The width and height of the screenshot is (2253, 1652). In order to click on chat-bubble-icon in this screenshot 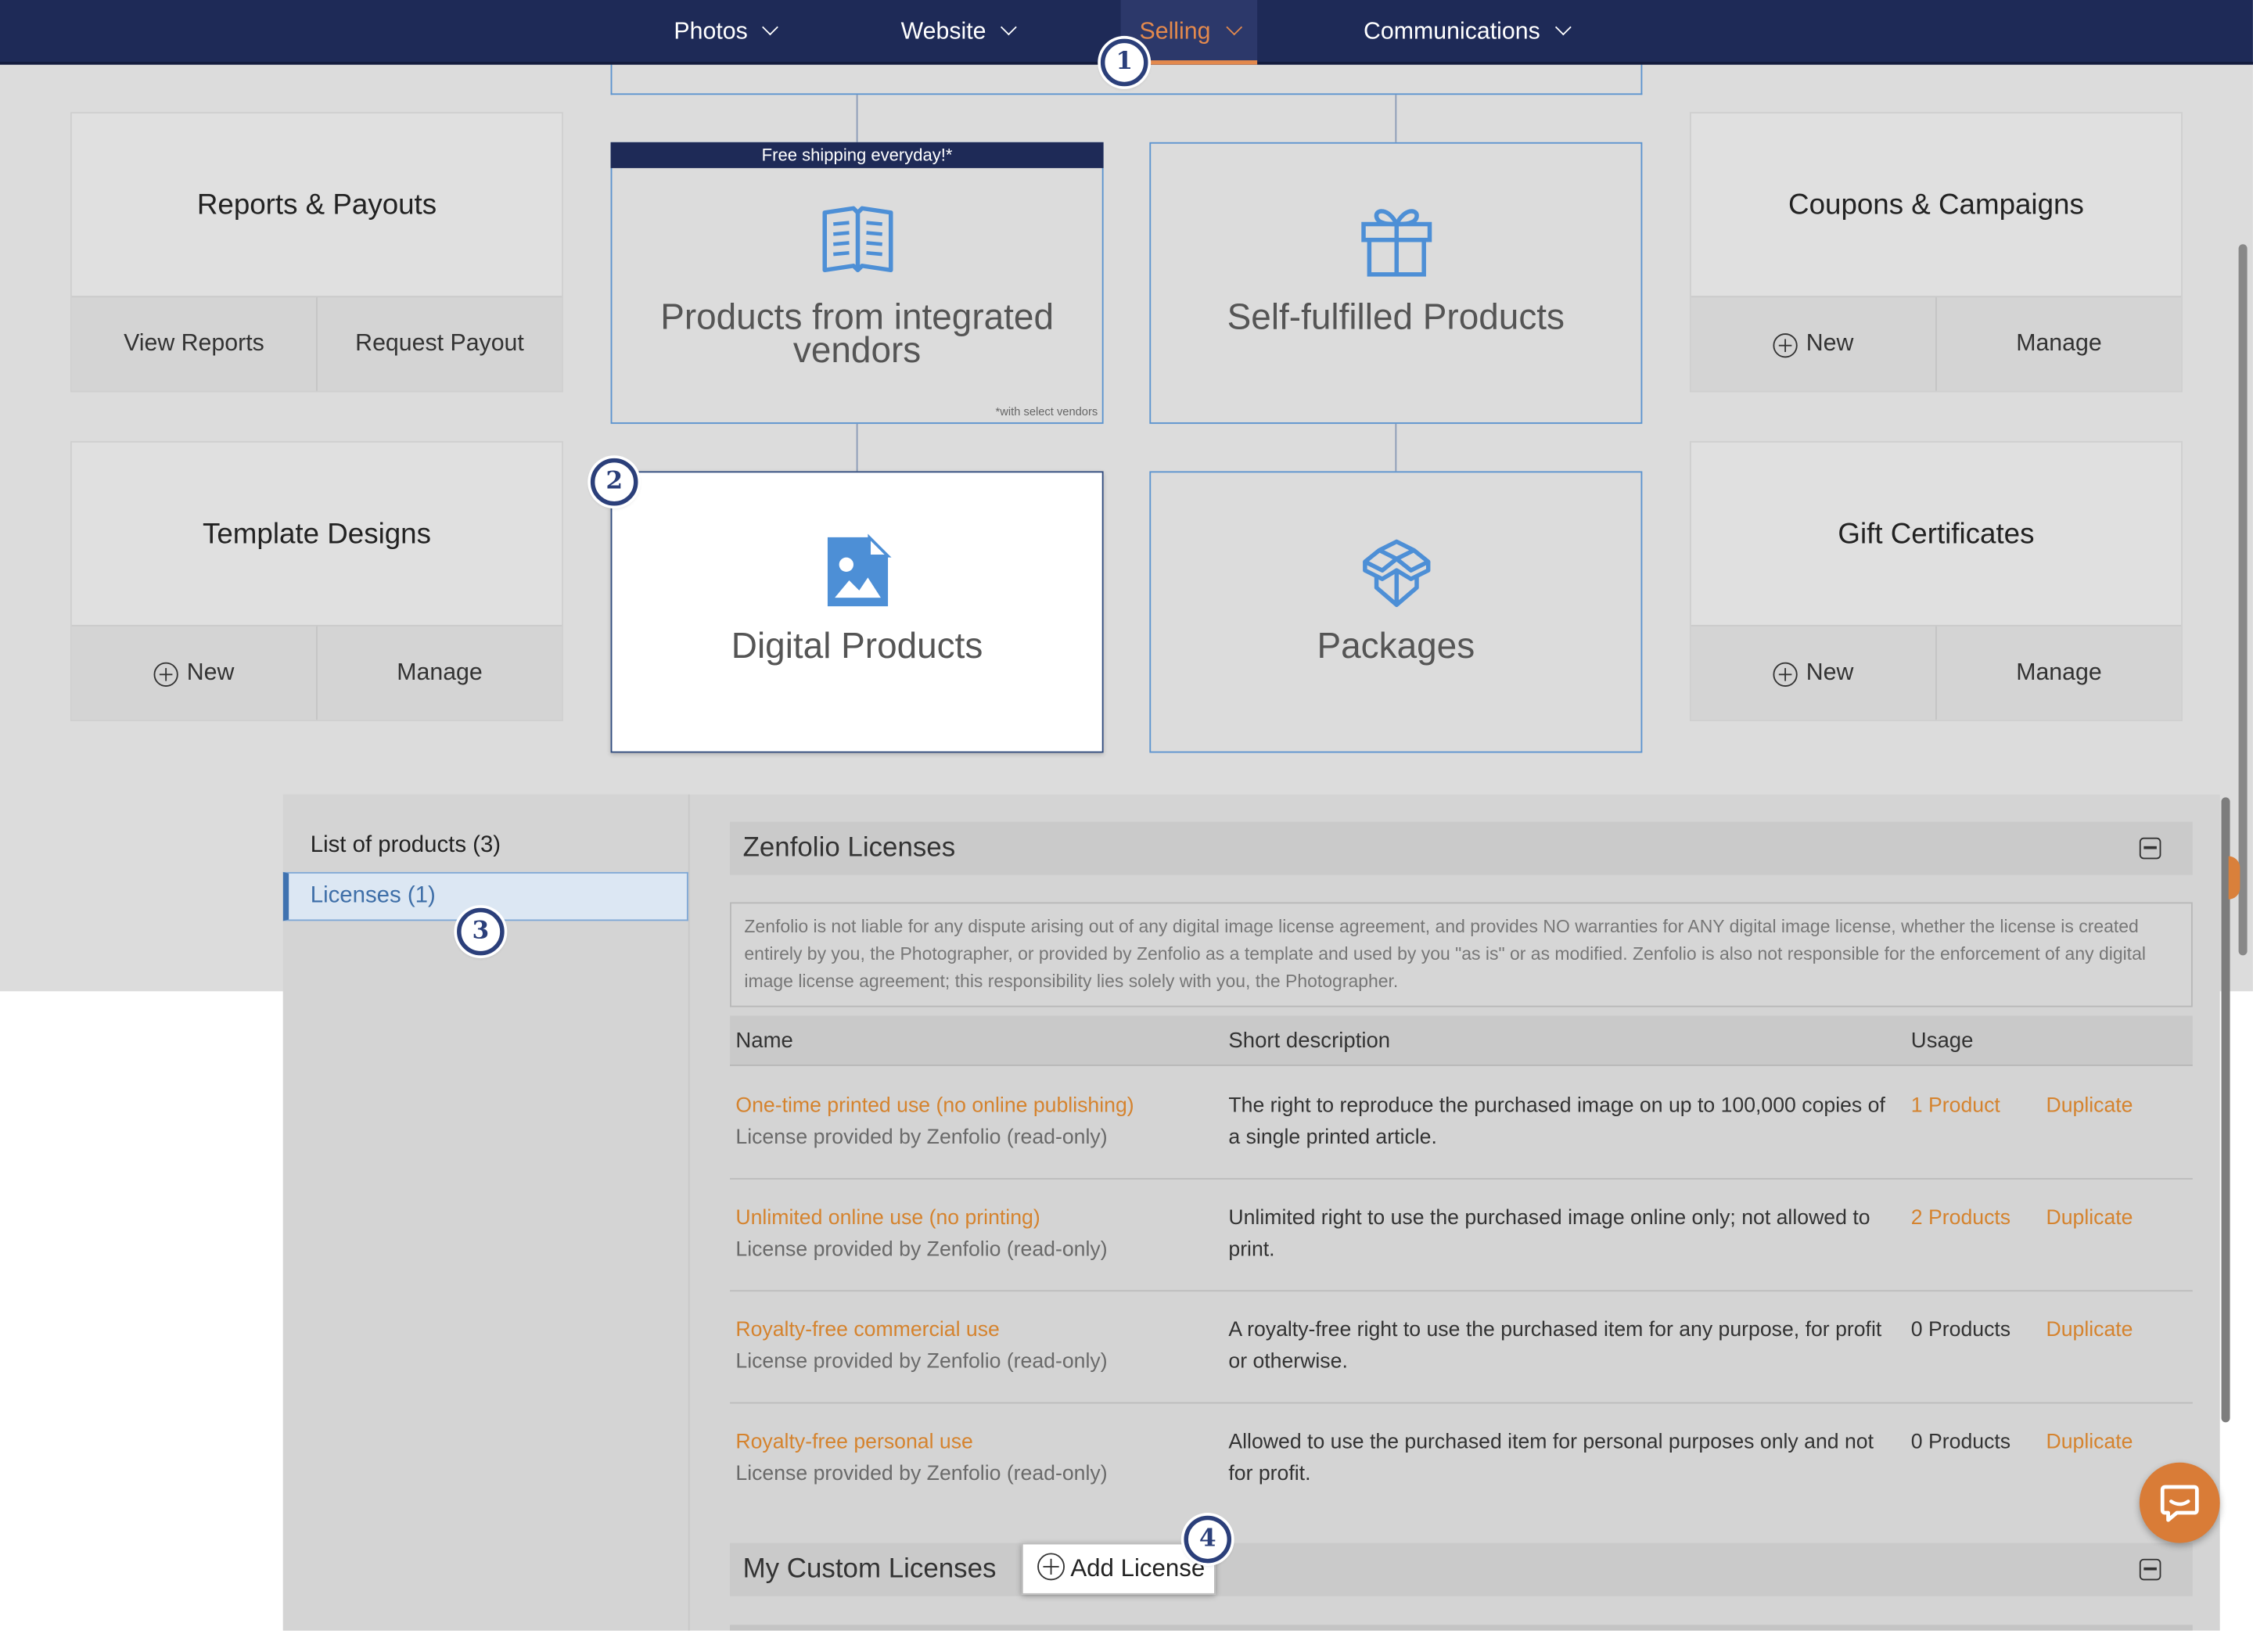, I will do `click(2180, 1503)`.